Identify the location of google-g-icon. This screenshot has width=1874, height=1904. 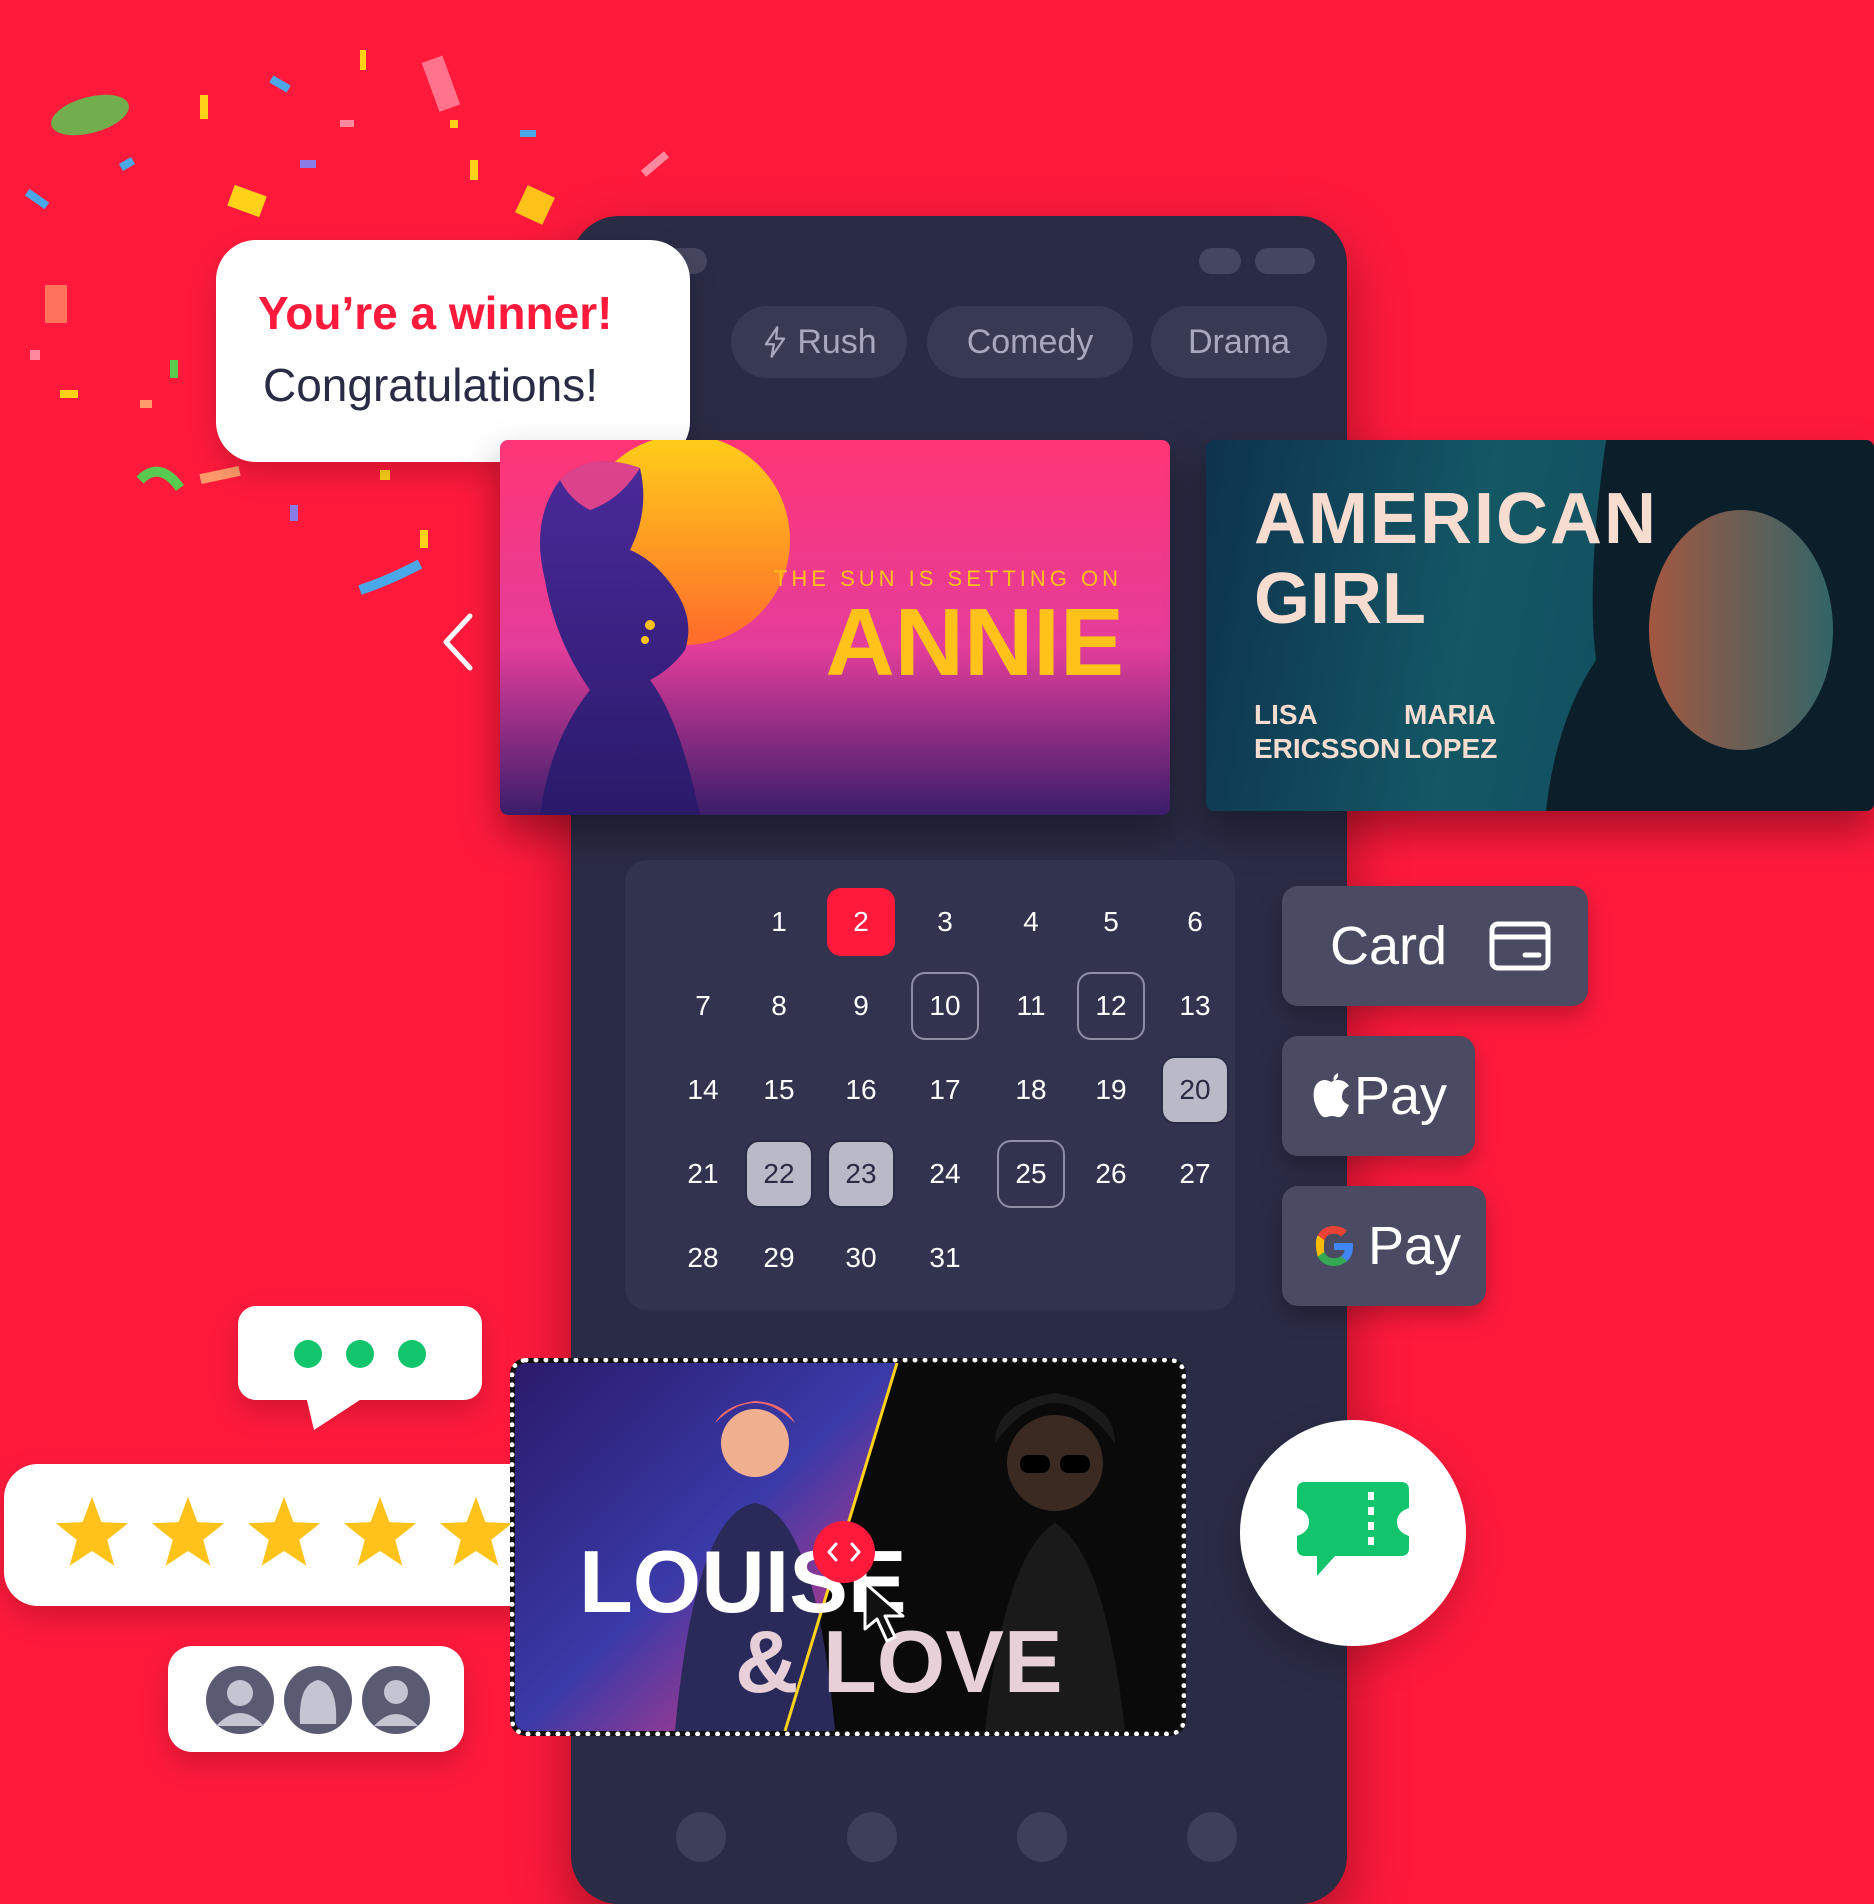
(1334, 1246).